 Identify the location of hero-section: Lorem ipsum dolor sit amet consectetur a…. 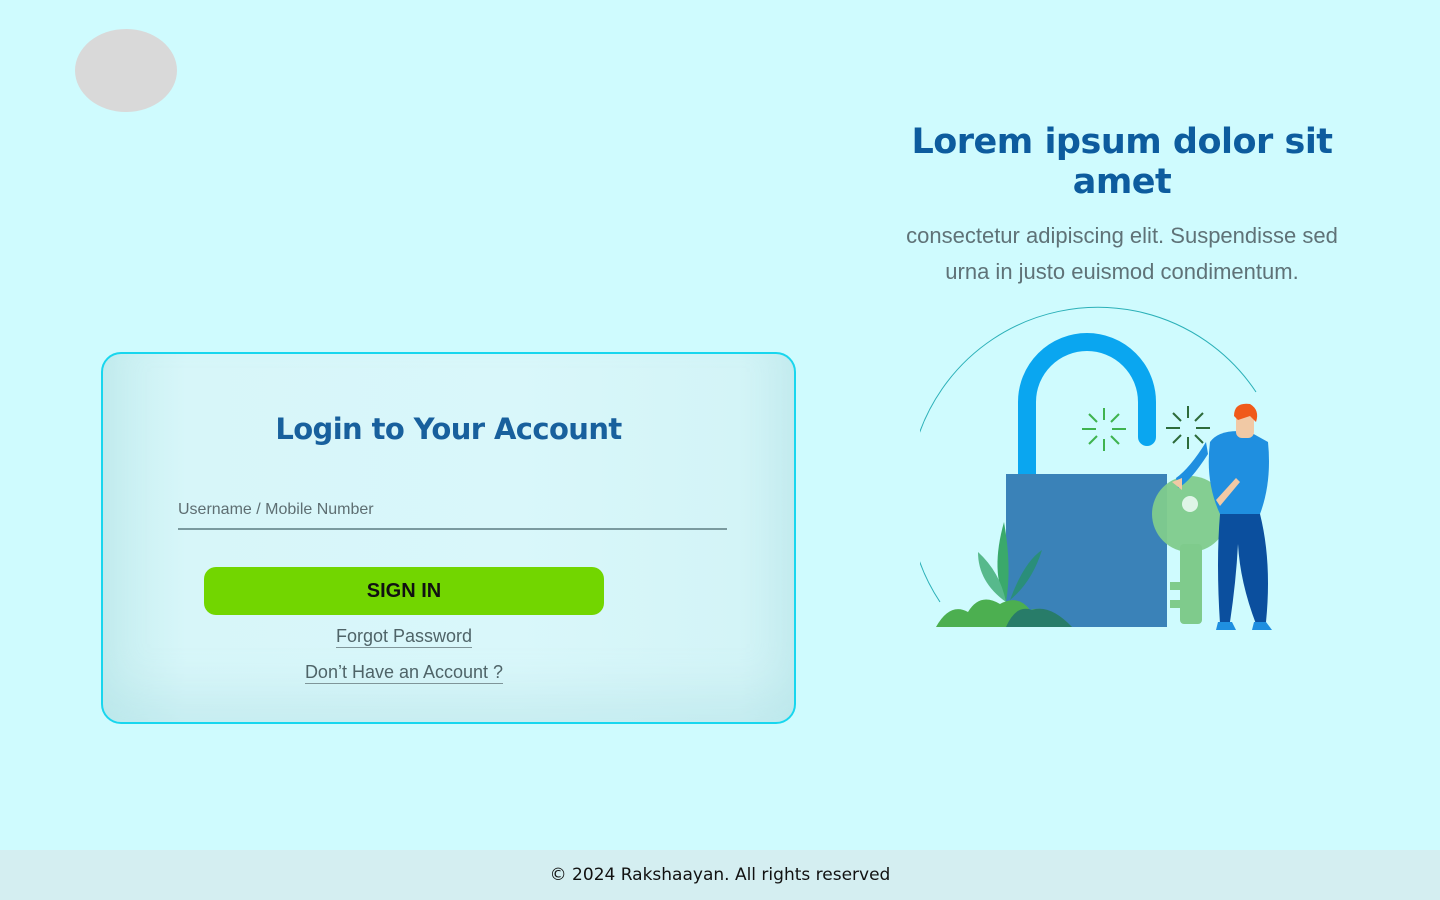
(1122, 206).